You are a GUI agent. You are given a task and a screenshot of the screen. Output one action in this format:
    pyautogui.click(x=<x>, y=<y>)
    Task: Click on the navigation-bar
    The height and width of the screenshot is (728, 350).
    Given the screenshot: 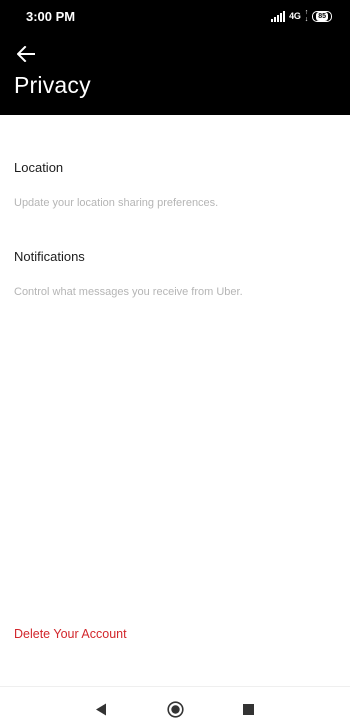 What is the action you would take?
    pyautogui.click(x=175, y=707)
    